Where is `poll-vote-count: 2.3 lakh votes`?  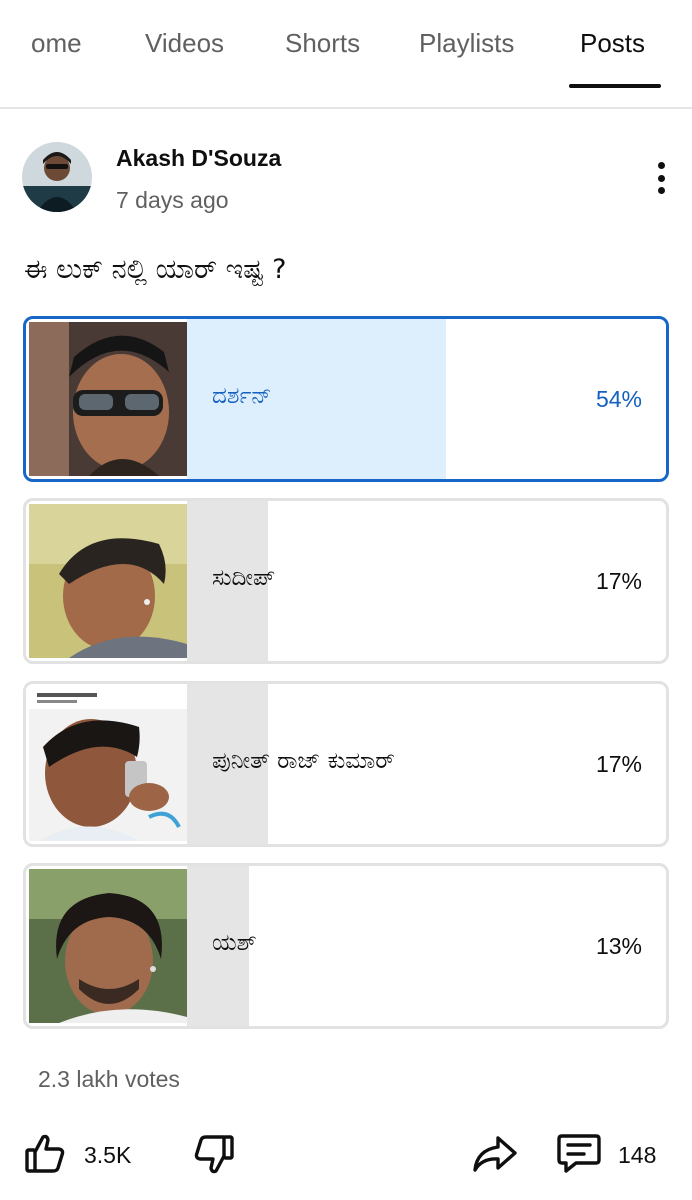
poll-vote-count: 2.3 lakh votes is located at coordinates (109, 1079).